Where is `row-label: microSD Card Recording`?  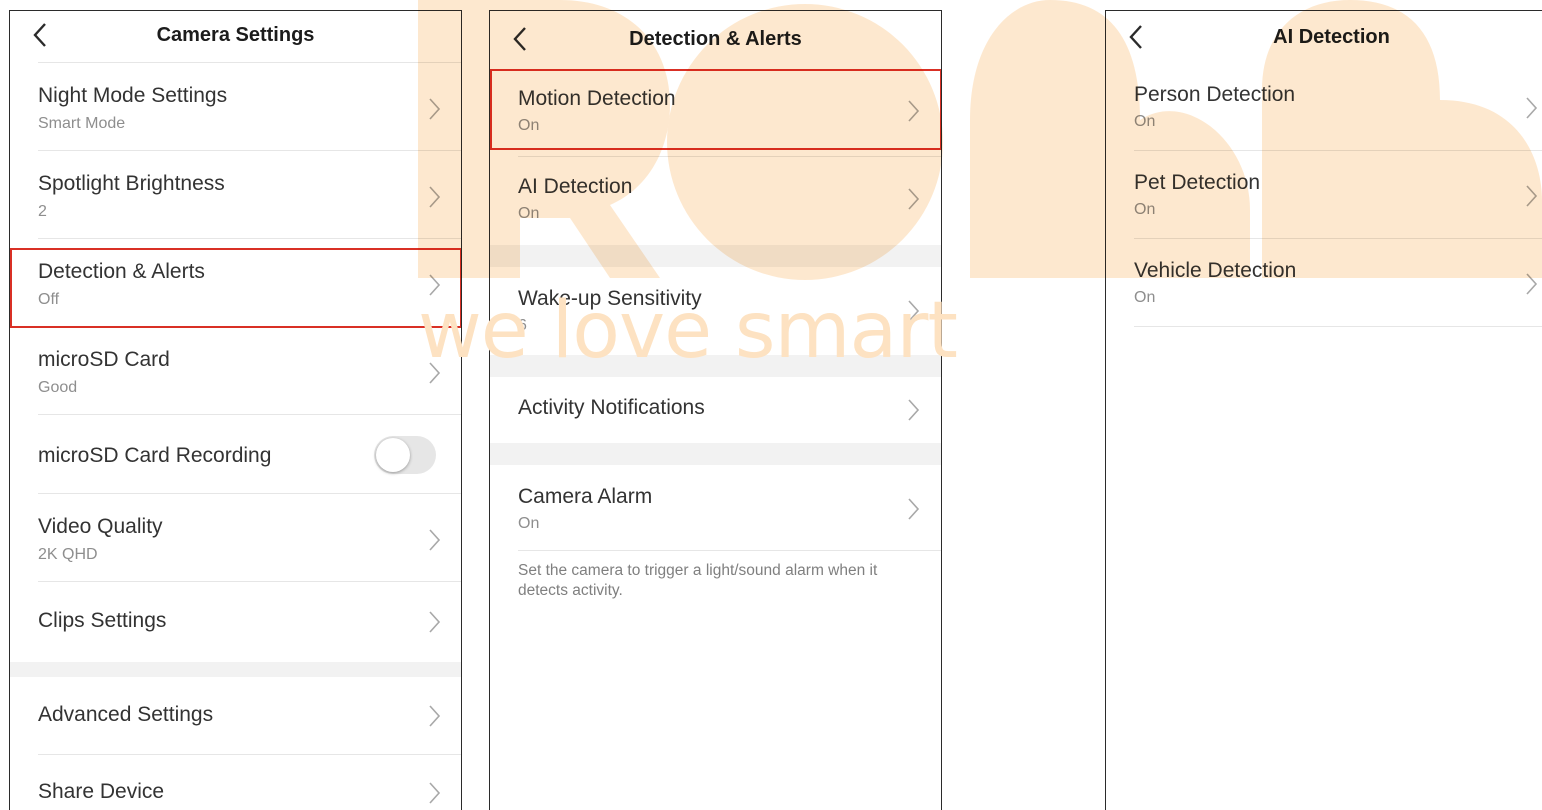
row-label: microSD Card Recording is located at coordinates (155, 455).